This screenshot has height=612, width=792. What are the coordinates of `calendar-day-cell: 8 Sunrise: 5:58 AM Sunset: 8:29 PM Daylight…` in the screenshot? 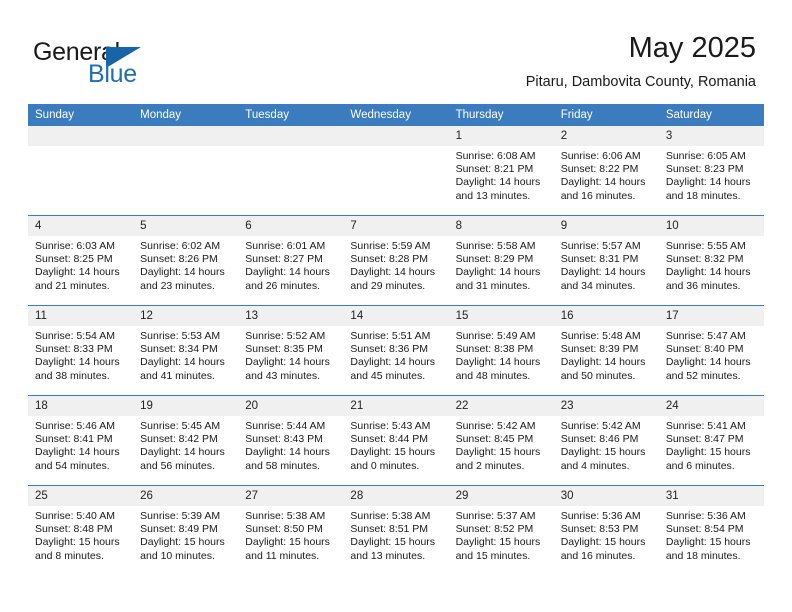 It's located at (501, 260).